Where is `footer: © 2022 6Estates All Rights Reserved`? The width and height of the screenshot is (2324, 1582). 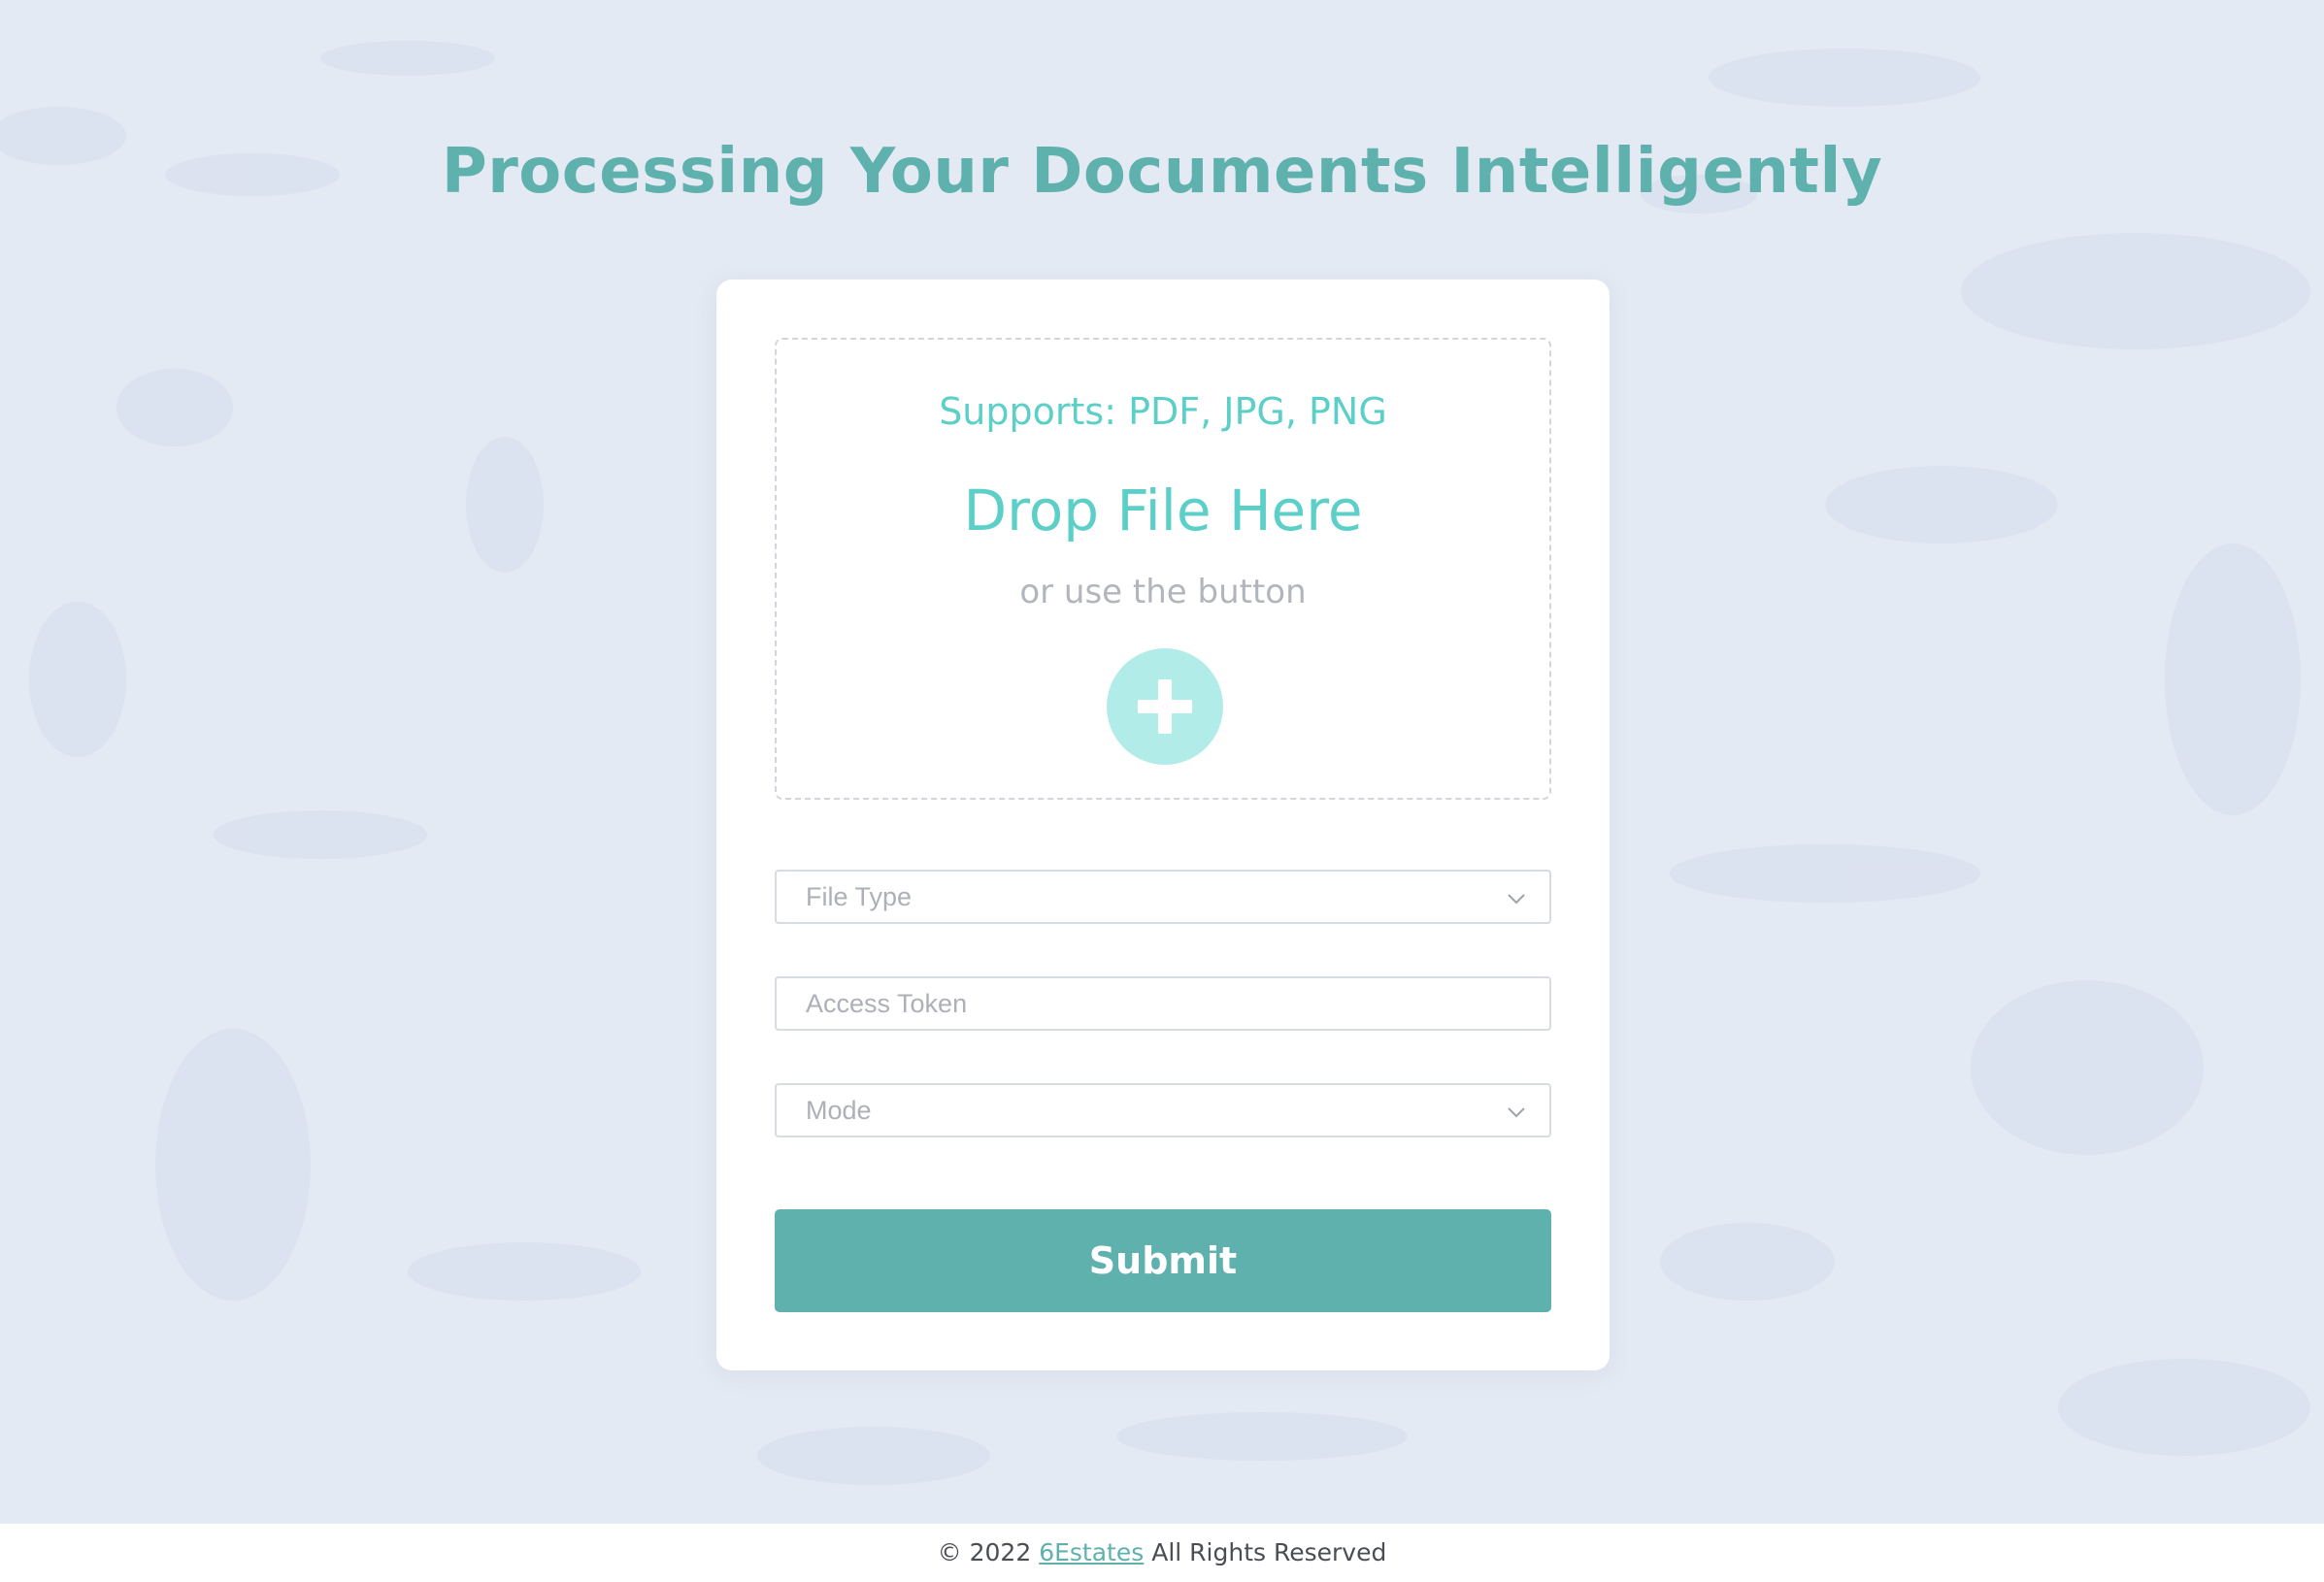 footer: © 2022 6Estates All Rights Reserved is located at coordinates (1162, 1553).